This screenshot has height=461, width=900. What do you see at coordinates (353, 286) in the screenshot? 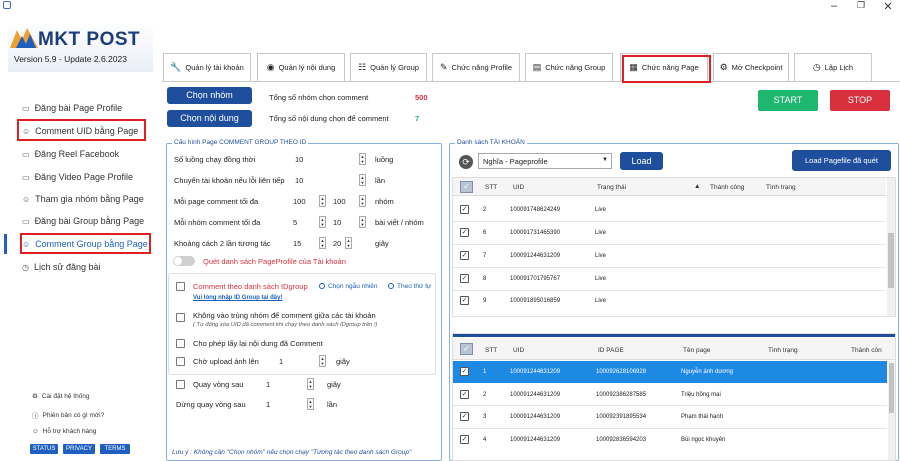
I see `random-label: Chọn ngẫu nhiên` at bounding box center [353, 286].